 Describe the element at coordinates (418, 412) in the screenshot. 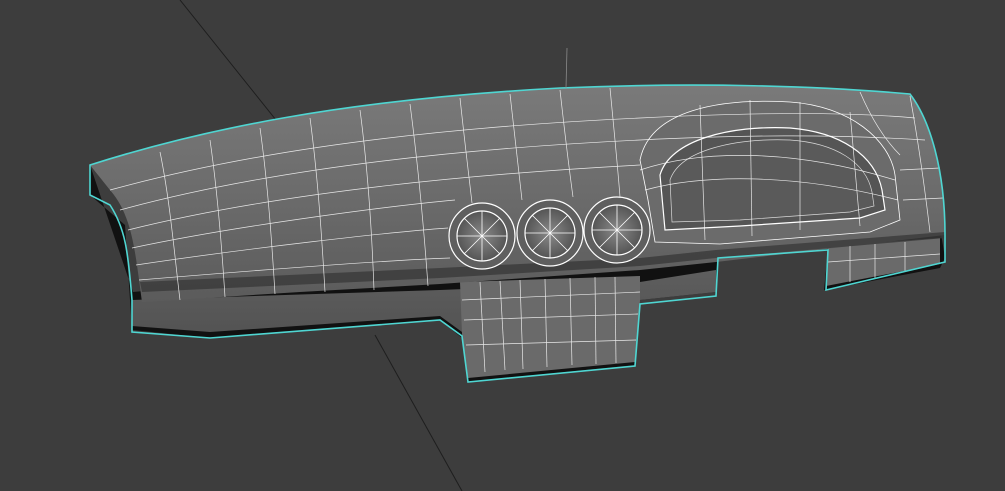

I see `grid-line` at that location.